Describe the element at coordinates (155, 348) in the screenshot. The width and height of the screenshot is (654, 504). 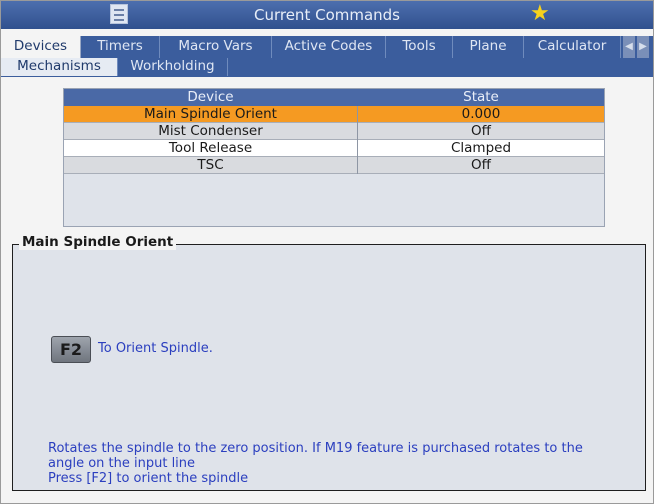
I see `f2-action-text: To Orient Spindle.` at that location.